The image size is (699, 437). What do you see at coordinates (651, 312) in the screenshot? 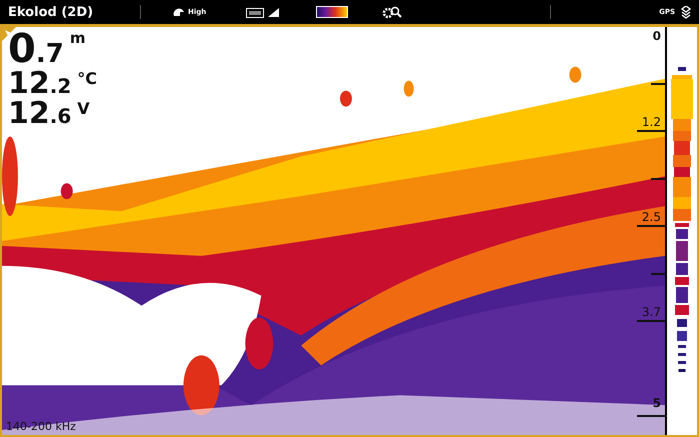
I see `depth-label: 3.7` at bounding box center [651, 312].